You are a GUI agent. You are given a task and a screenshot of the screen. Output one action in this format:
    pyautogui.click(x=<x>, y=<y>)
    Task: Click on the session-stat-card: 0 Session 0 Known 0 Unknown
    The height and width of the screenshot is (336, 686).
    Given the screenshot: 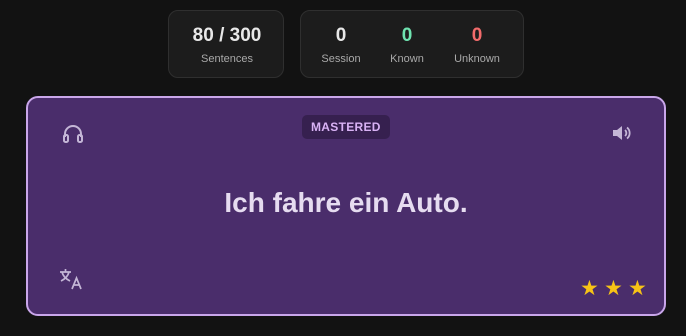 What is the action you would take?
    pyautogui.click(x=412, y=44)
    